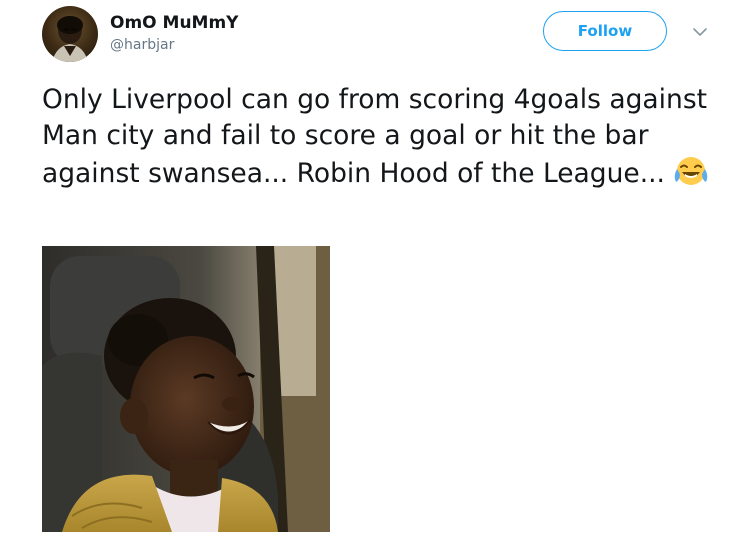 Image resolution: width=750 pixels, height=540 pixels. What do you see at coordinates (174, 23) in the screenshot?
I see `author-display-name: OmO MuMmY` at bounding box center [174, 23].